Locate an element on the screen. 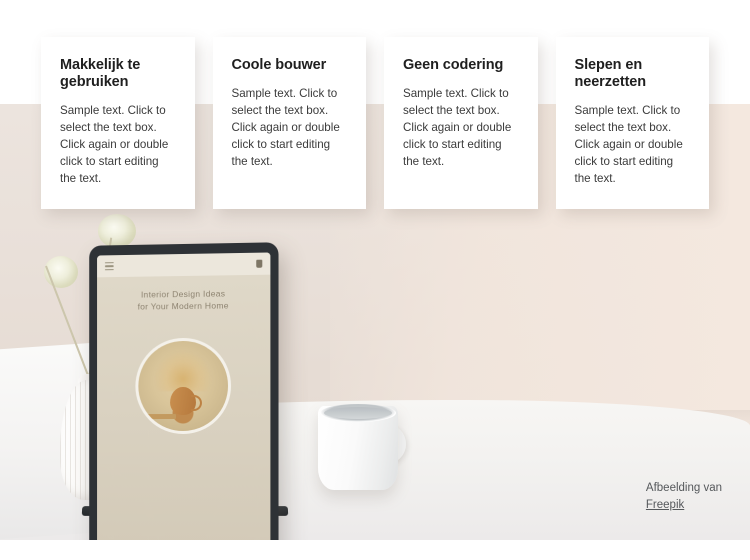 This screenshot has height=560, width=750. shopping-bag-icon is located at coordinates (259, 263).